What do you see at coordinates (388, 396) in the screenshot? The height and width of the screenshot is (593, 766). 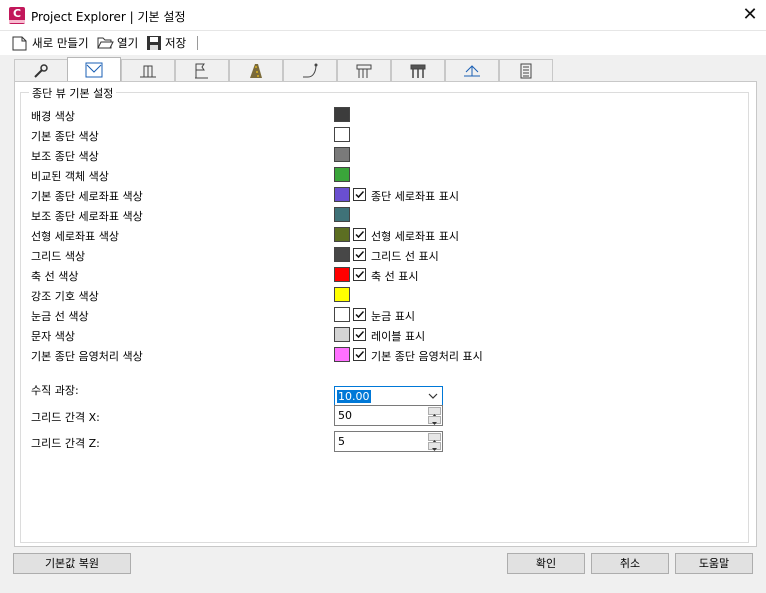 I see `vertical-exaggeration-dropdown: 10.00` at bounding box center [388, 396].